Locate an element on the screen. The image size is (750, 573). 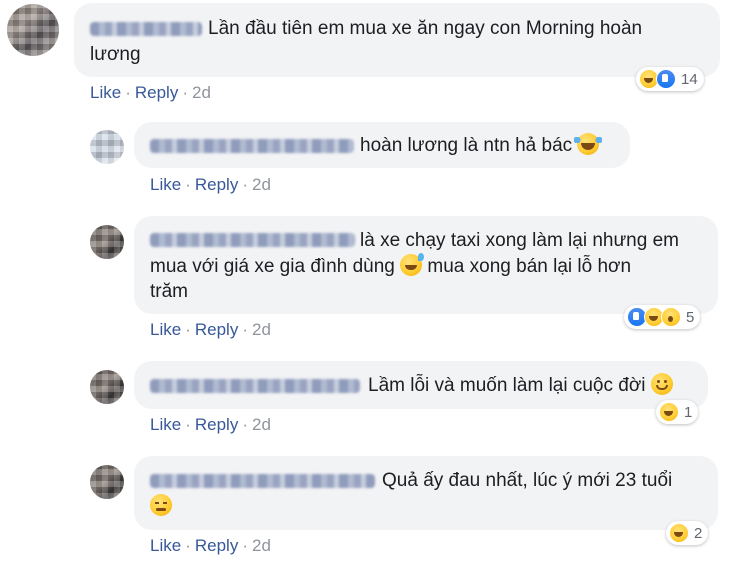
comment-text: Quả ấy đau nhất, lúc ý mới 23 tuổi is located at coordinates (527, 480).